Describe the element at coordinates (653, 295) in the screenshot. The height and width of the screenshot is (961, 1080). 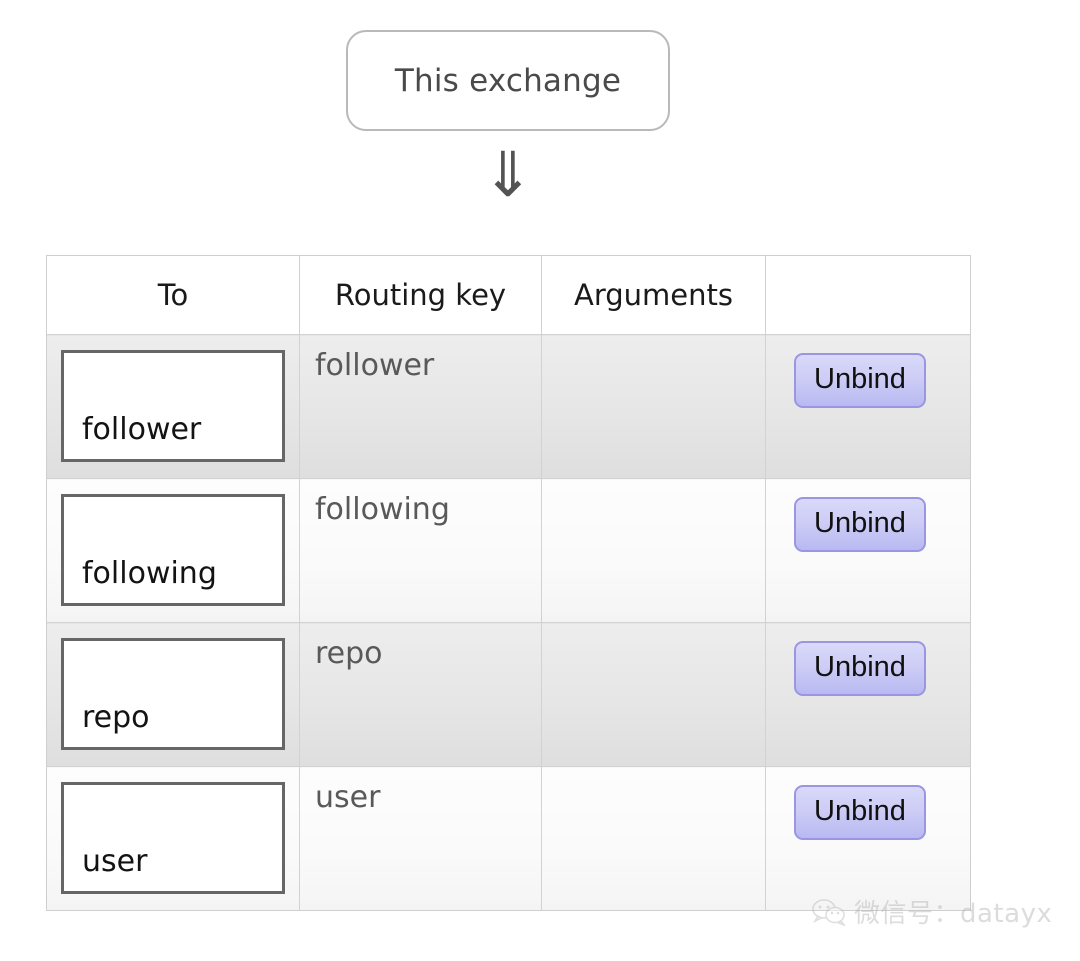
I see `column-header-arguments: Arguments` at that location.